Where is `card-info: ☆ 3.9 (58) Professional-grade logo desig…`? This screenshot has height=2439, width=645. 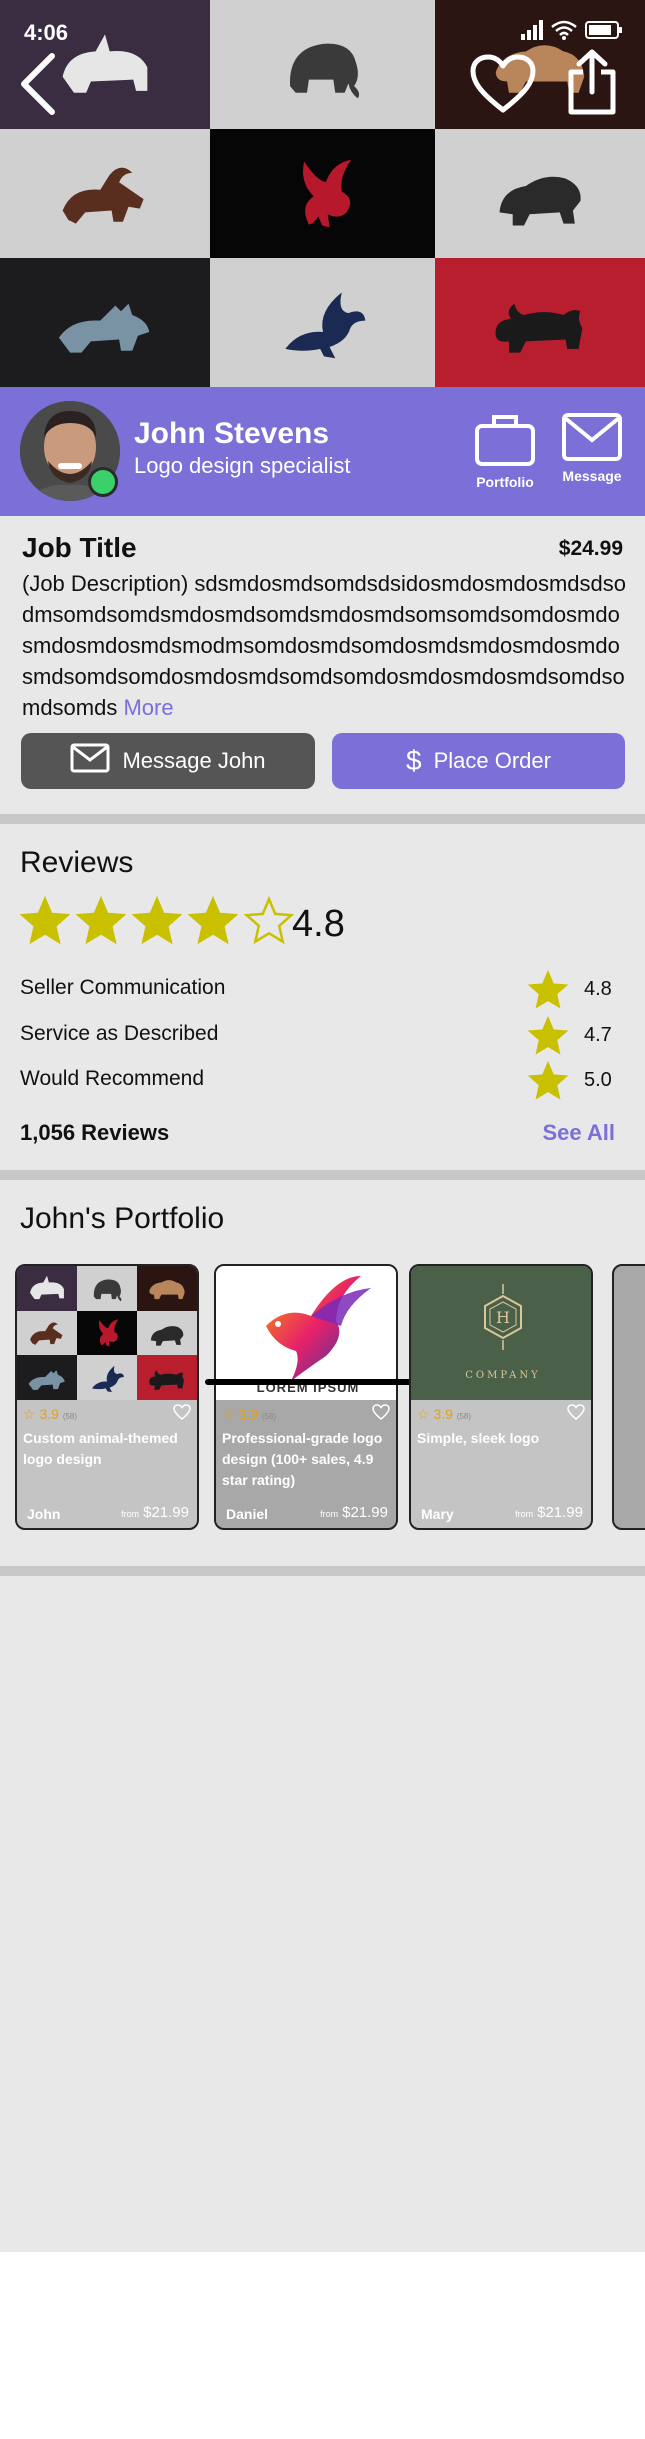
card-info: ☆ 3.9 (58) Professional-grade logo desig… is located at coordinates (306, 1464).